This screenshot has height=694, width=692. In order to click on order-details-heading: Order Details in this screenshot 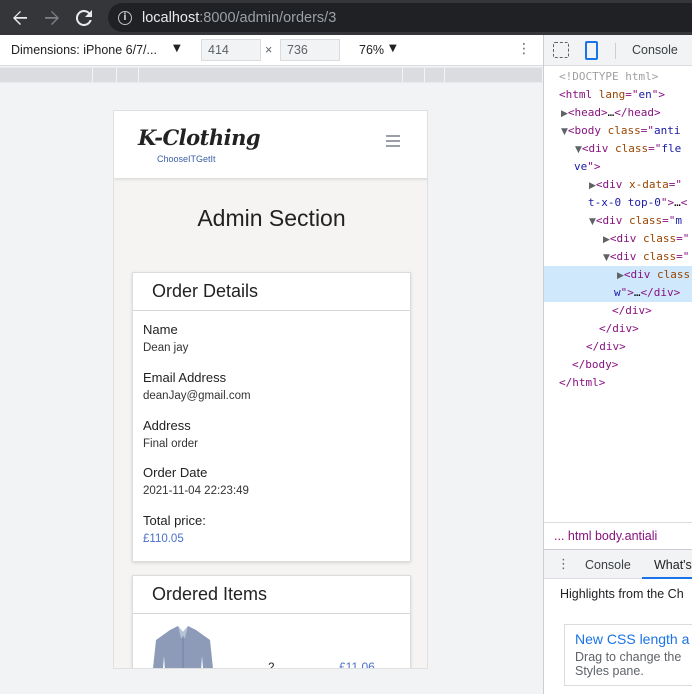, I will do `click(271, 292)`.